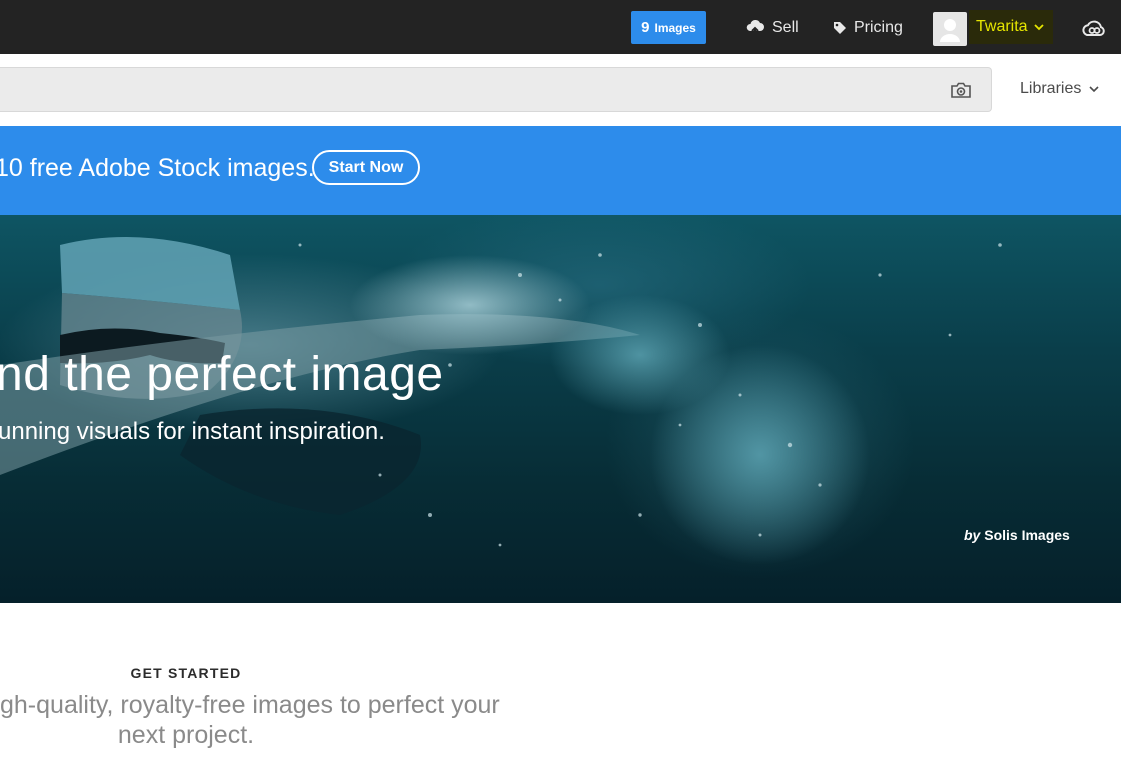  Describe the element at coordinates (840, 28) in the screenshot. I see `tag-icon` at that location.